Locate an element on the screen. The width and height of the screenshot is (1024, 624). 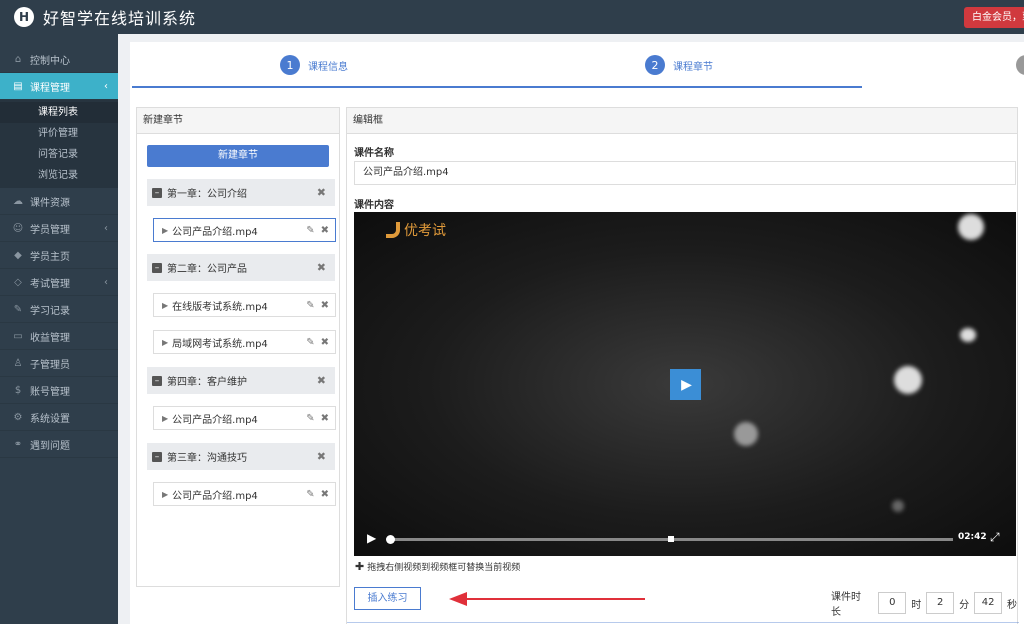
sidebar-item-student-home: ◆ 学员主页 is located at coordinates (59, 255).